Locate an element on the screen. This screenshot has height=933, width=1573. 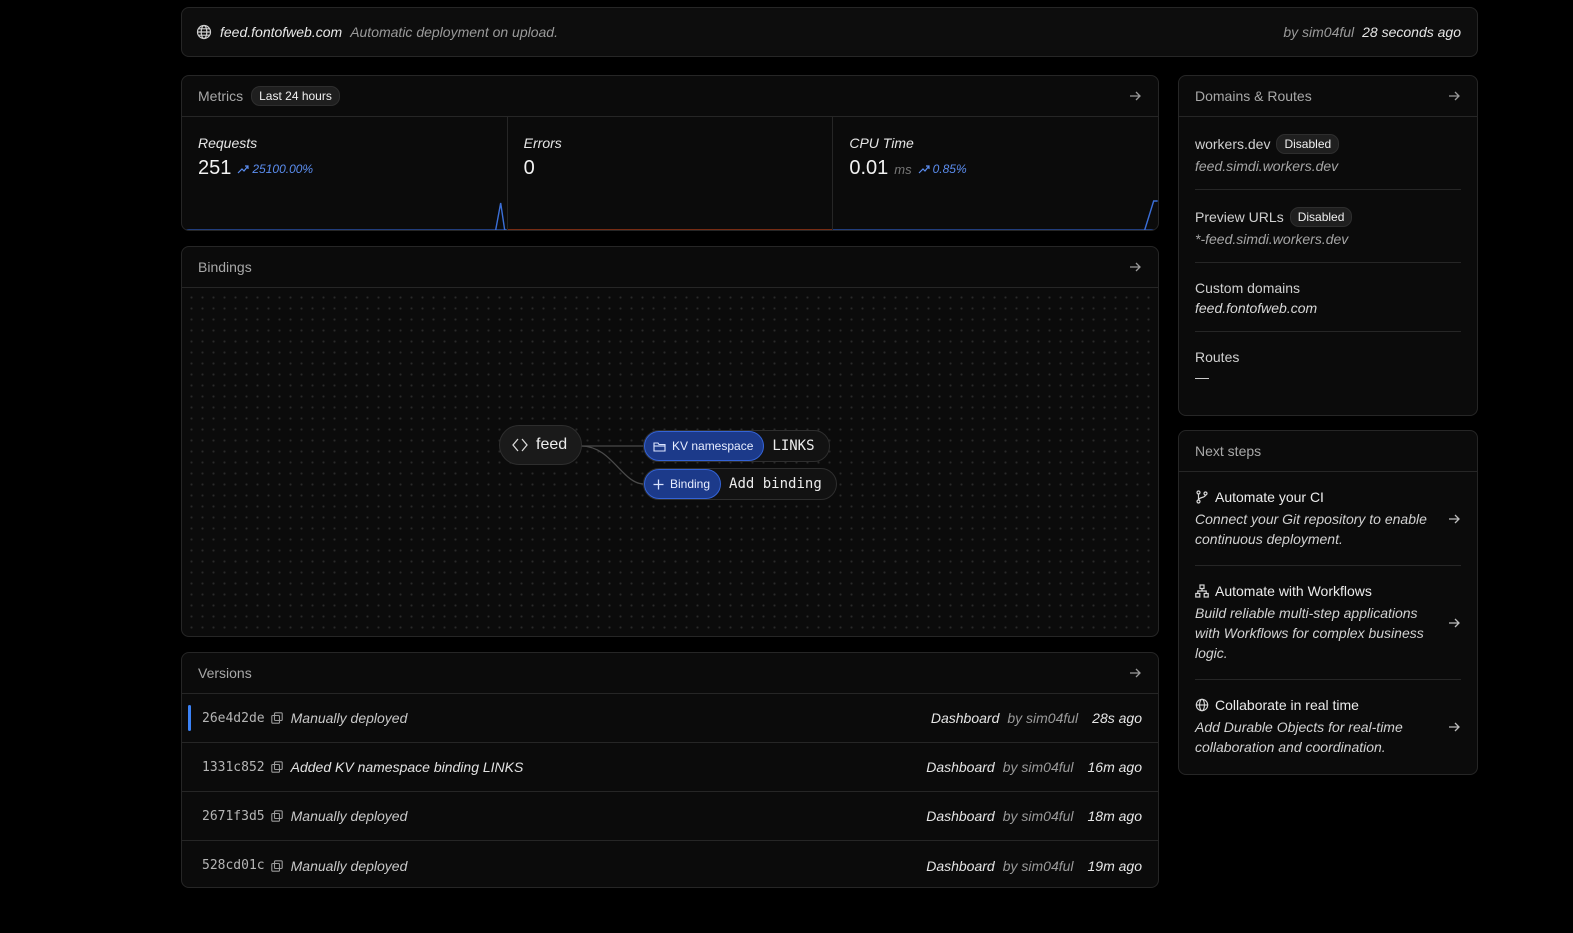
worker-name: feed is located at coordinates (552, 444).